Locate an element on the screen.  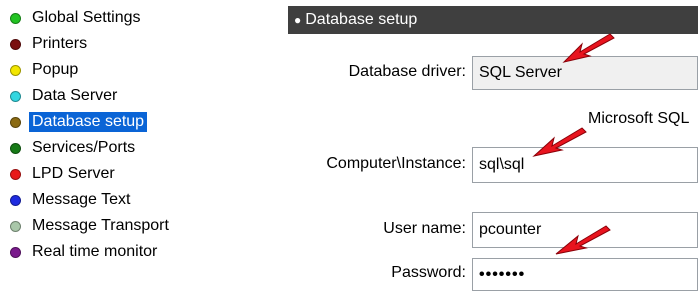
computer-instance-label: Computer\Instance: is located at coordinates (396, 163).